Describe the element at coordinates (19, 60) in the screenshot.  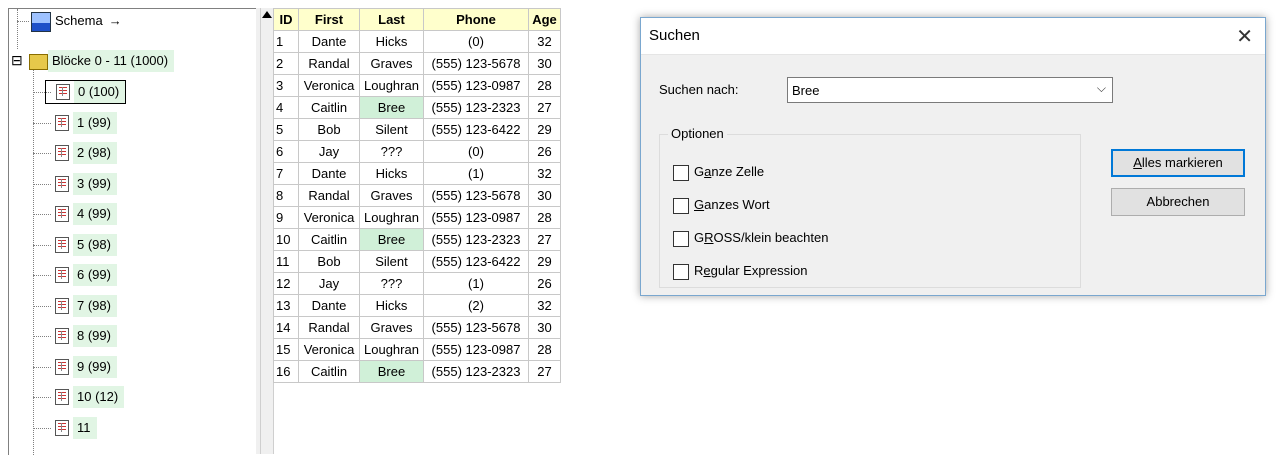
I see `collapse-icon: ⊟` at that location.